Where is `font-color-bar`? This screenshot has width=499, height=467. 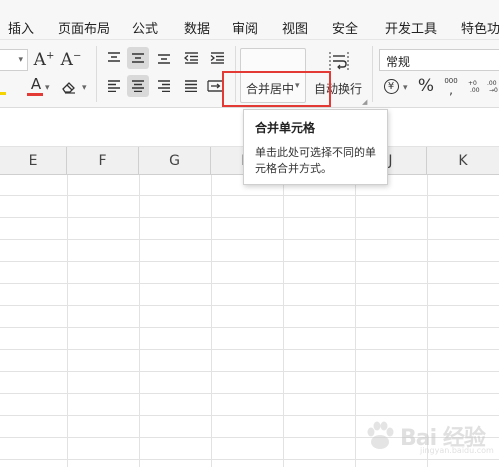
font-color-bar is located at coordinates (35, 94).